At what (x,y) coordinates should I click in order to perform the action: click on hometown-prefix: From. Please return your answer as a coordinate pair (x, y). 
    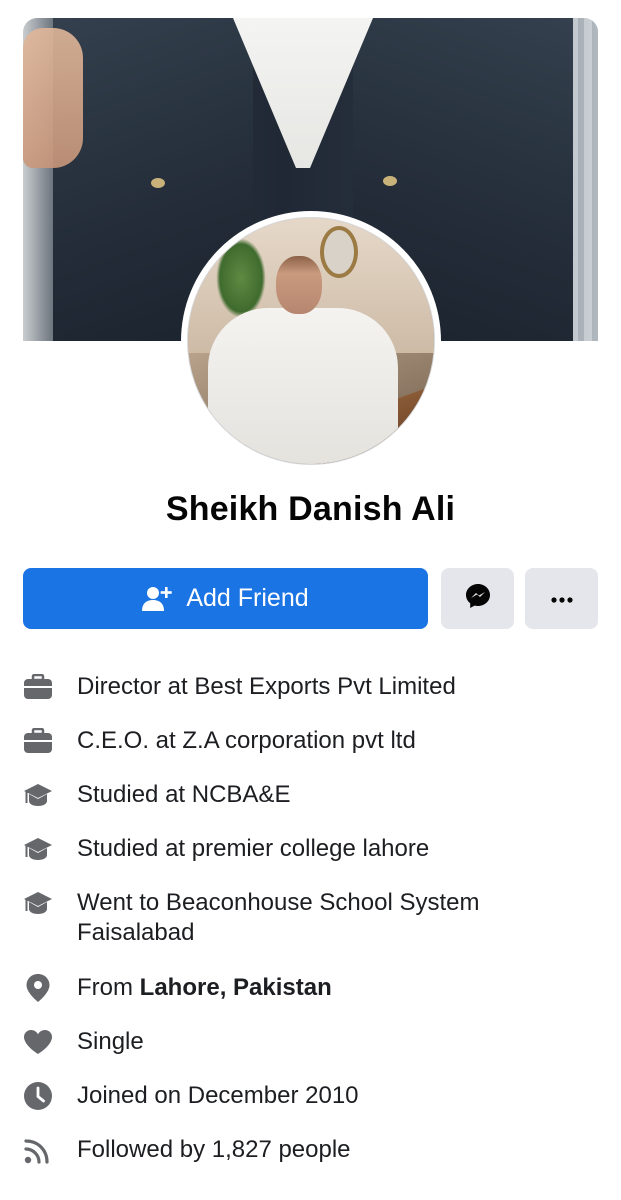
    Looking at the image, I should click on (108, 987).